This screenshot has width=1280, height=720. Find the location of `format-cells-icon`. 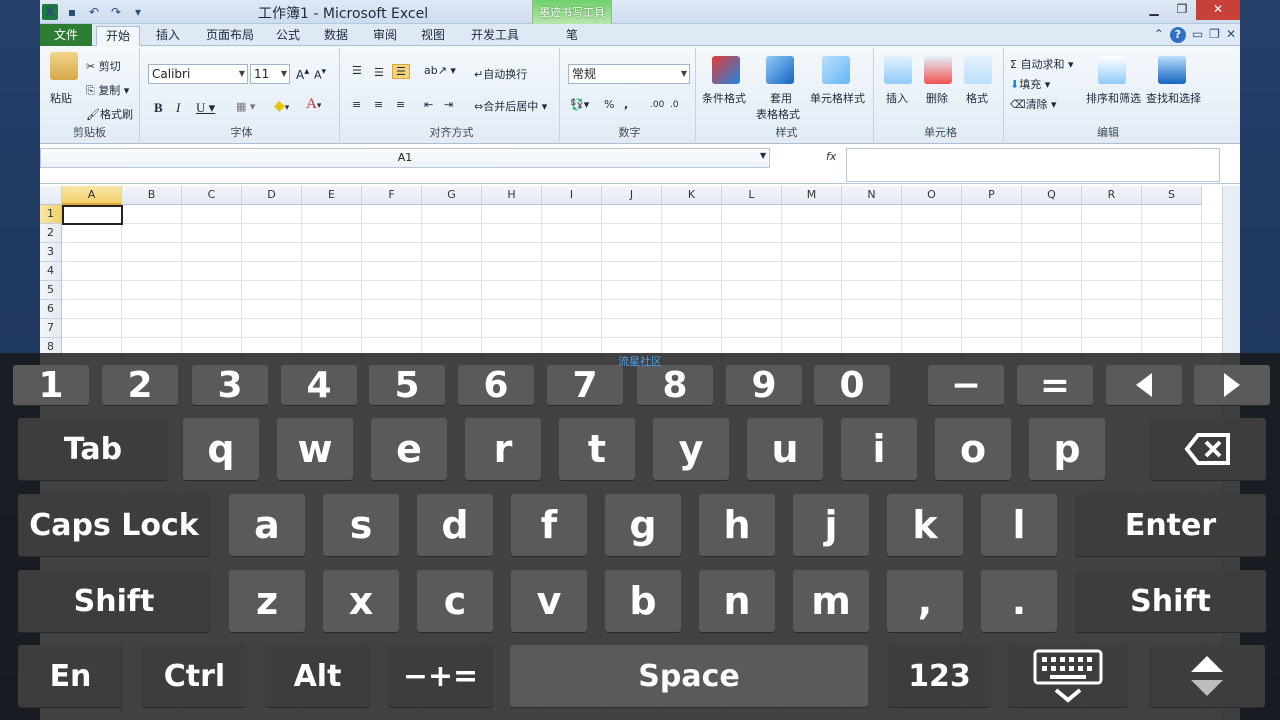

format-cells-icon is located at coordinates (978, 70).